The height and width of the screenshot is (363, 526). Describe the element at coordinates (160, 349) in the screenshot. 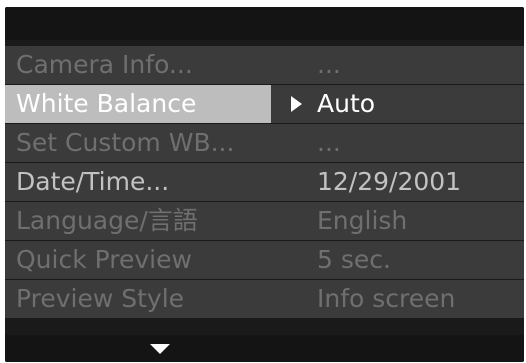

I see `scroll-down-icon` at that location.